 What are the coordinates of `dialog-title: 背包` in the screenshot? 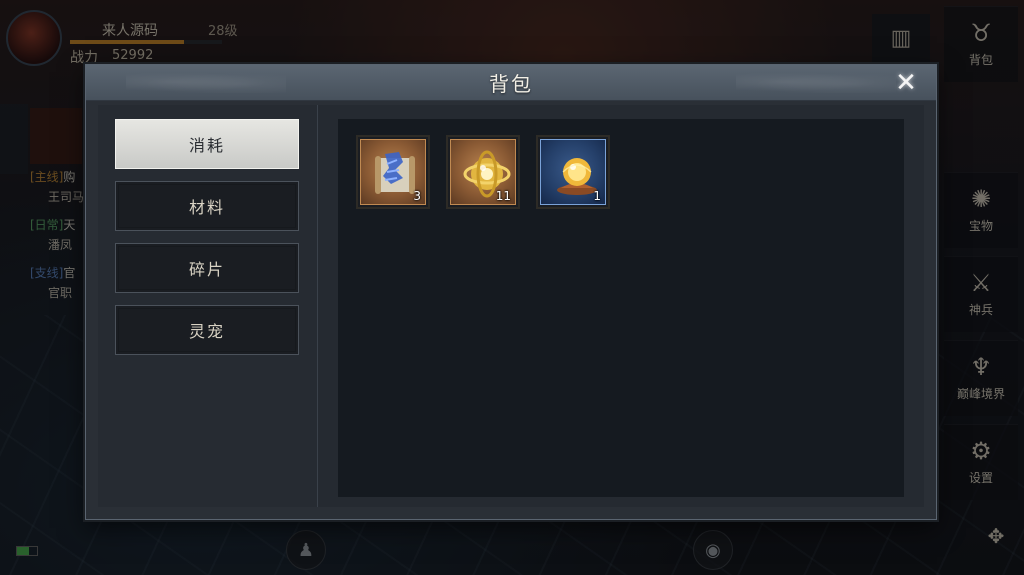 It's located at (511, 84).